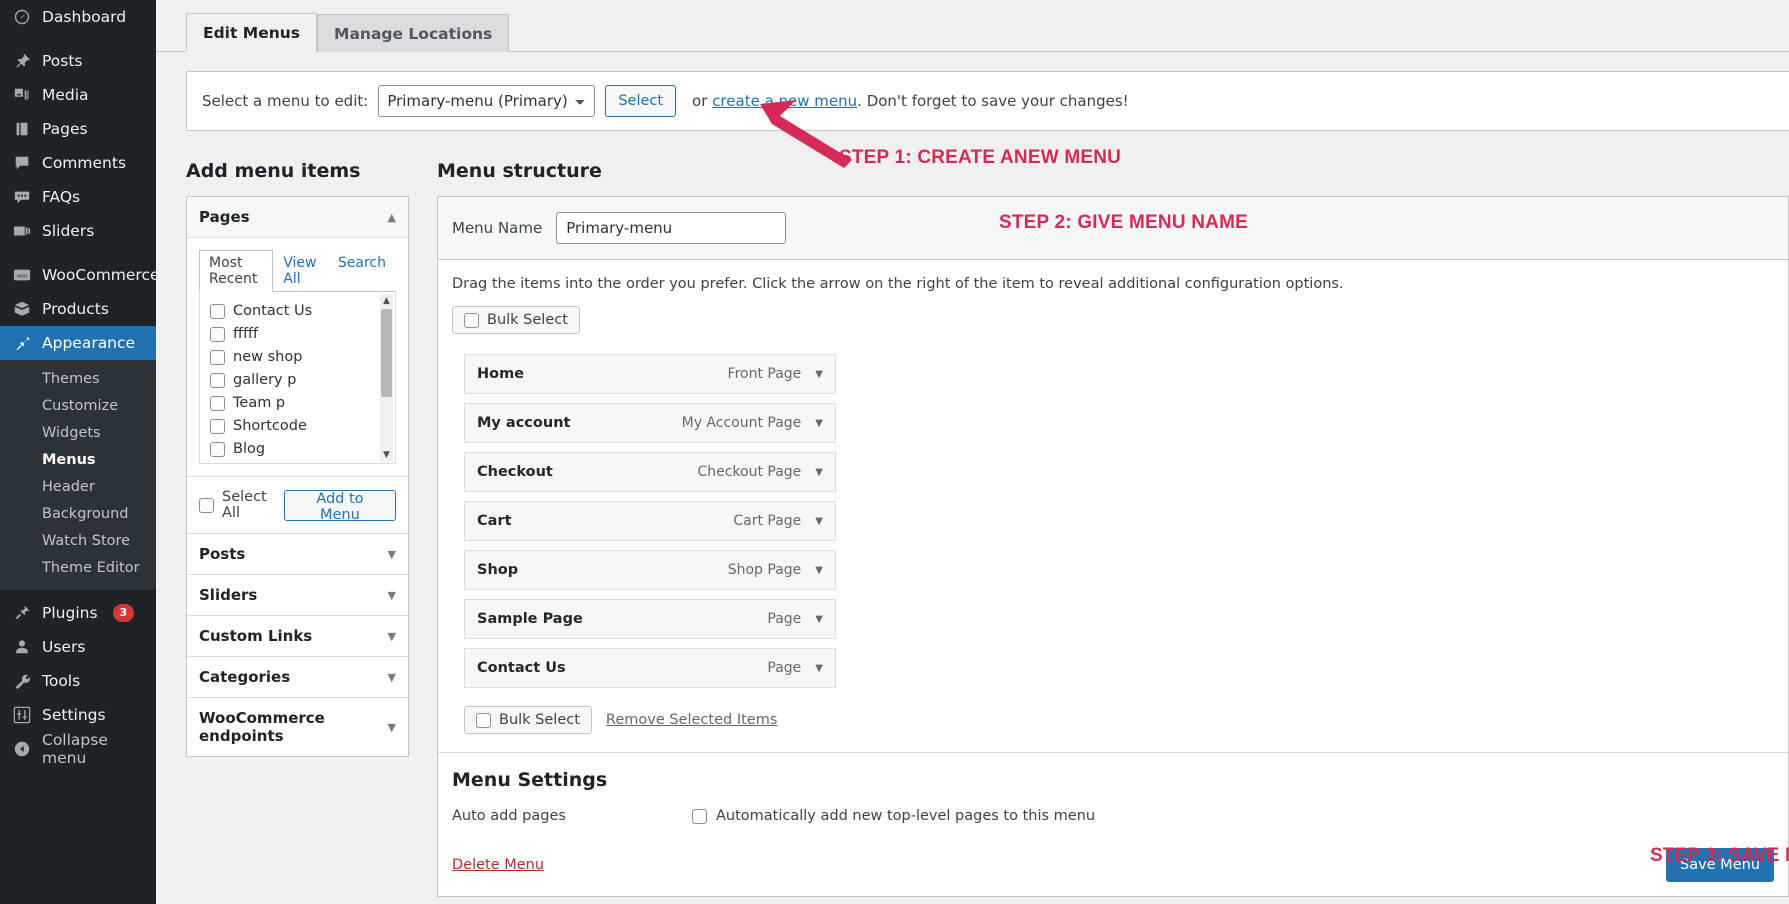 The height and width of the screenshot is (904, 1789). I want to click on sidebar-item-products: Products, so click(78, 309).